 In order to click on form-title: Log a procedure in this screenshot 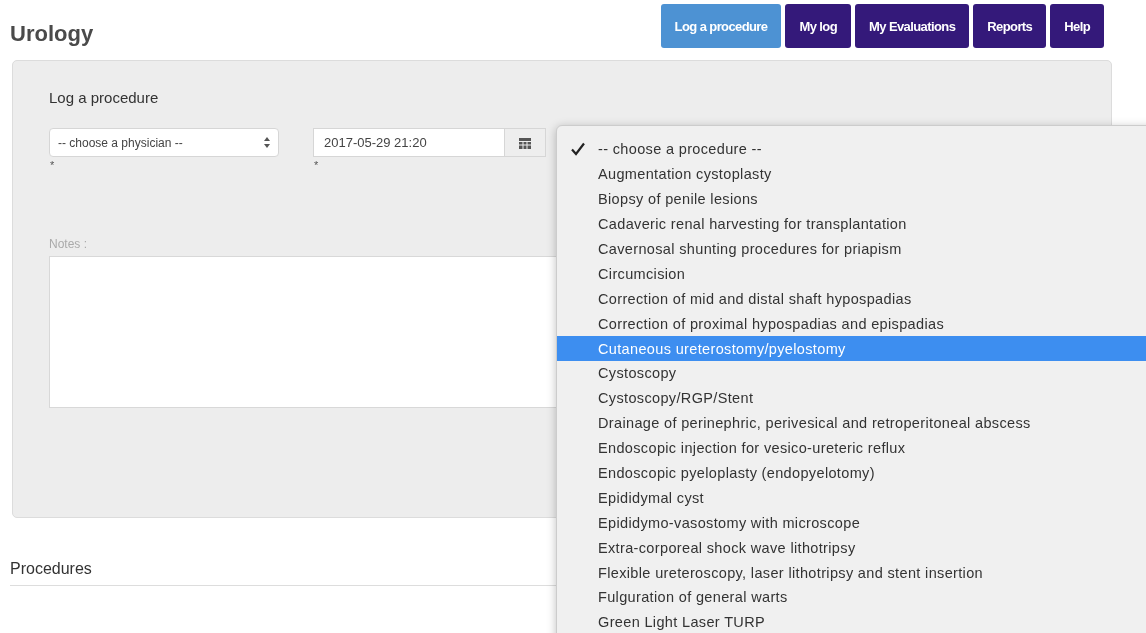, I will do `click(104, 97)`.